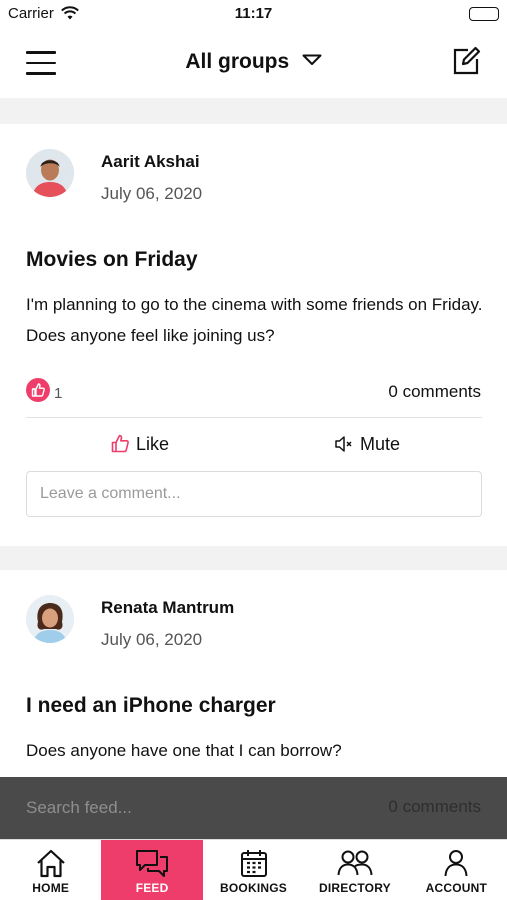 This screenshot has height=900, width=507. Describe the element at coordinates (50, 863) in the screenshot. I see `home-icon` at that location.